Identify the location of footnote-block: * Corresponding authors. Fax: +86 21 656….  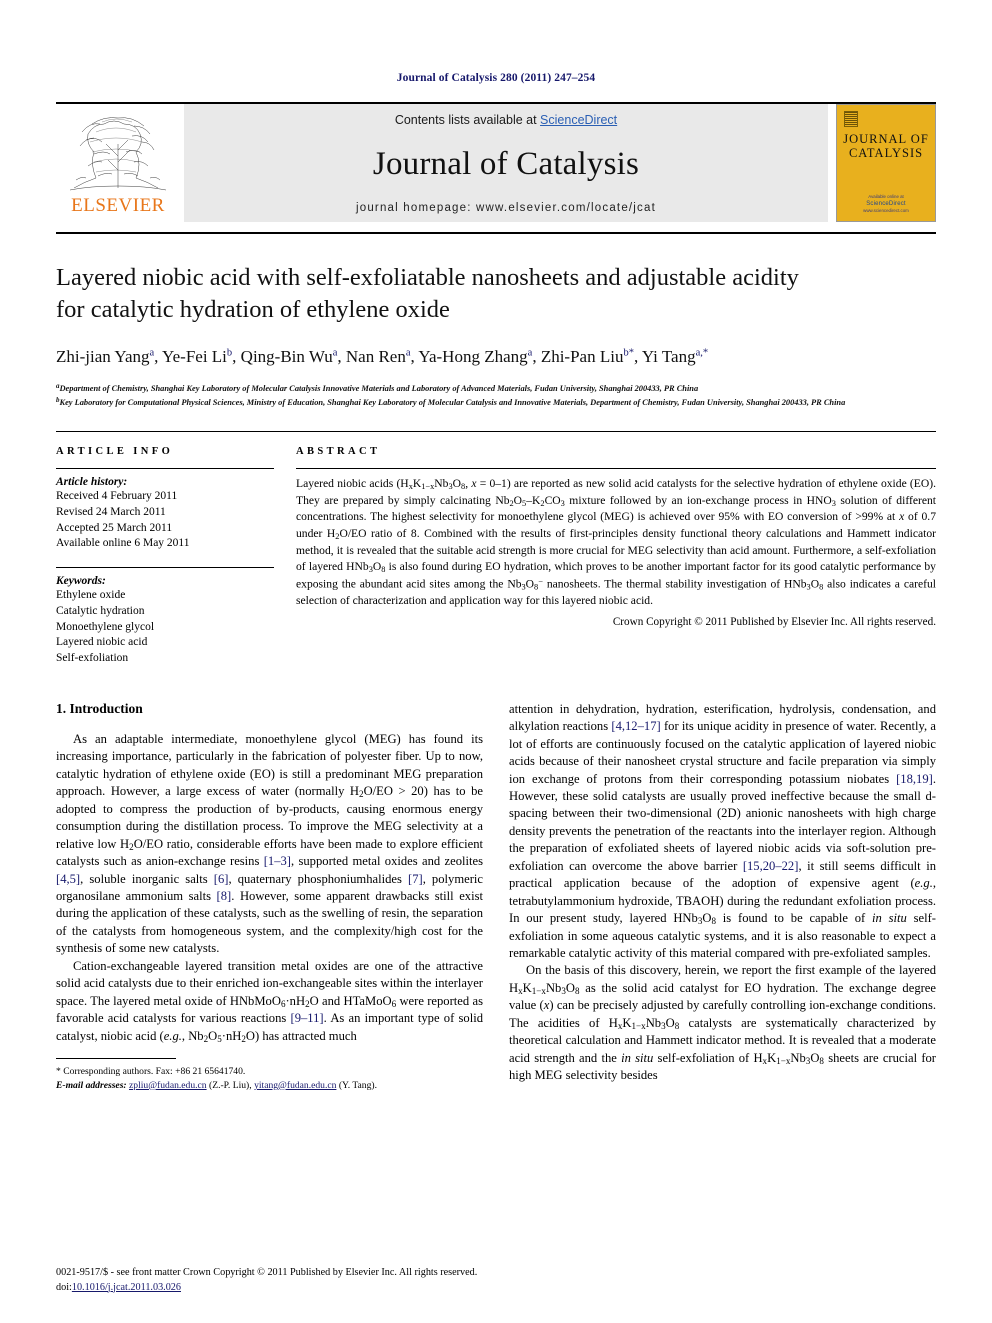
(269, 1075).